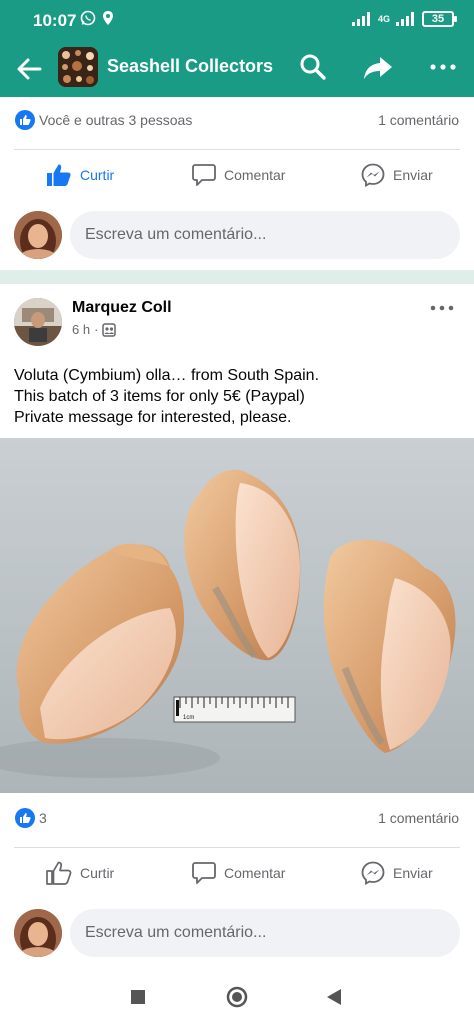 Image resolution: width=474 pixels, height=1026 pixels. I want to click on reactions-count: 3, so click(43, 818).